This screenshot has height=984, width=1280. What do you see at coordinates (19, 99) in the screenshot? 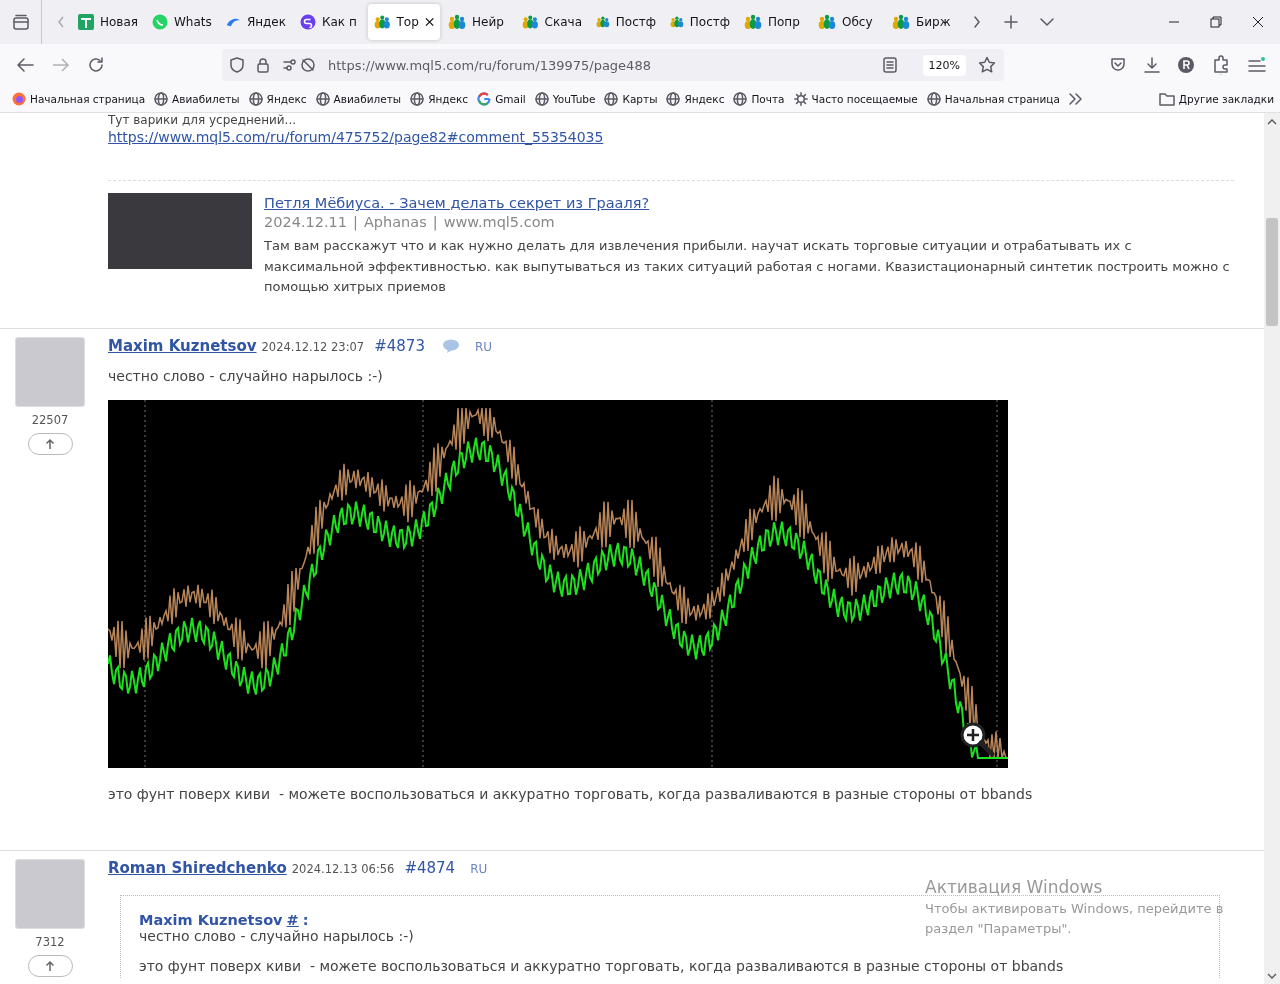
I see `browser-logo-icon` at bounding box center [19, 99].